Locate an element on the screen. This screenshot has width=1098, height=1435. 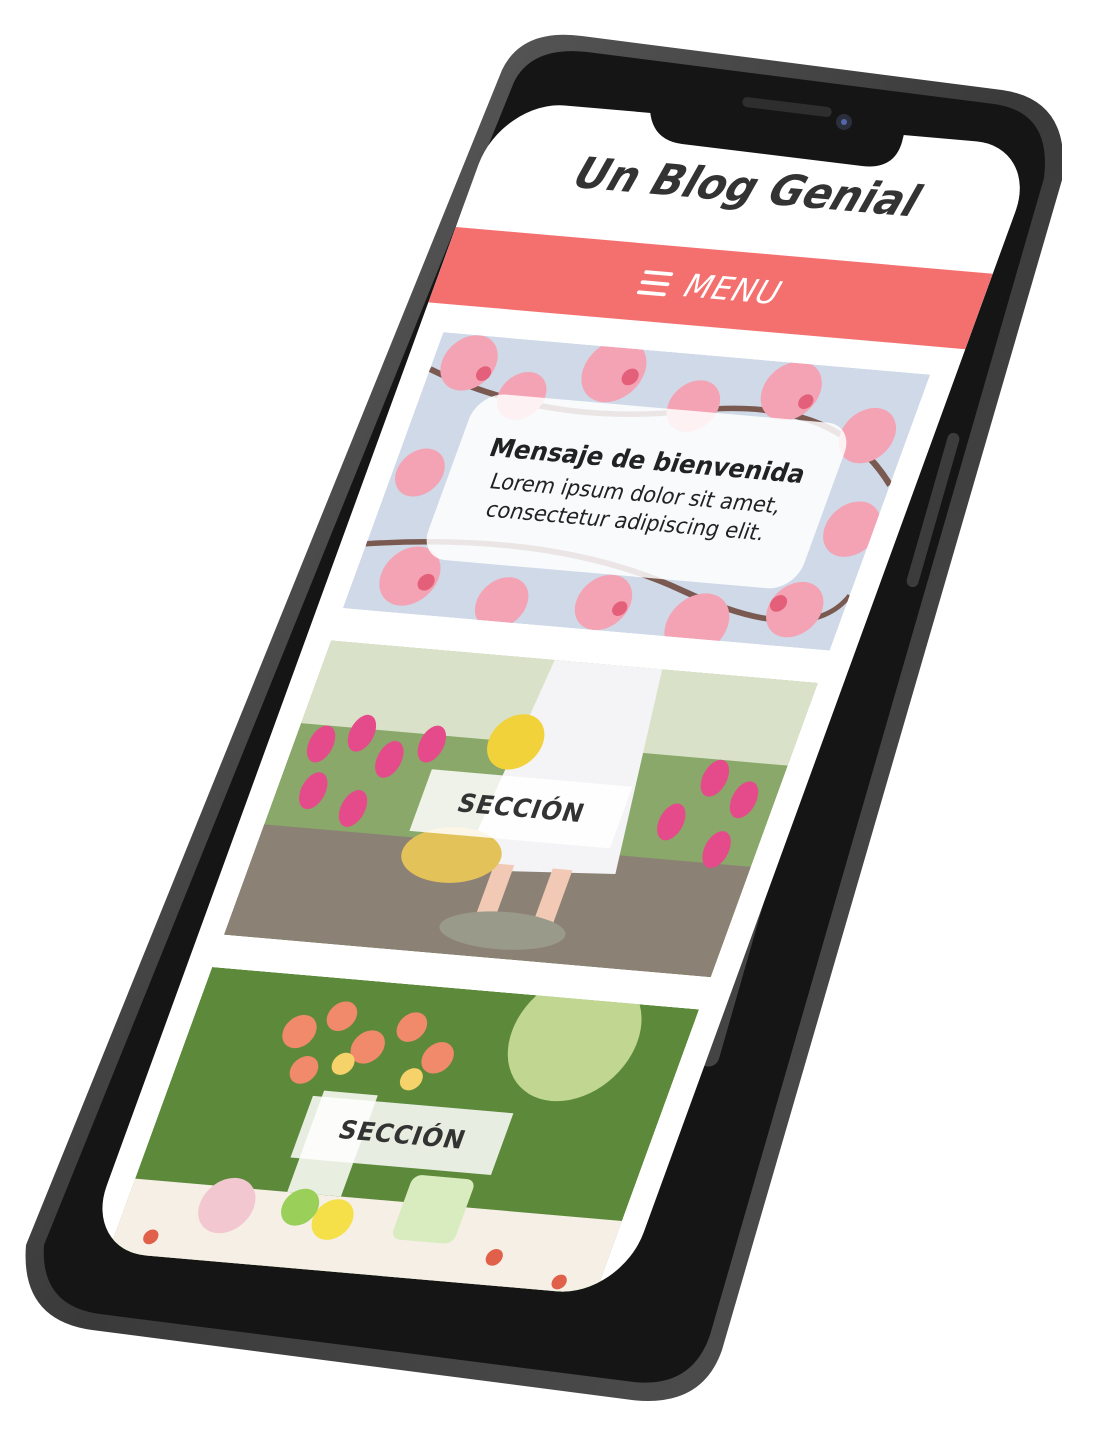
menu-bar: MENU is located at coordinates (710, 288).